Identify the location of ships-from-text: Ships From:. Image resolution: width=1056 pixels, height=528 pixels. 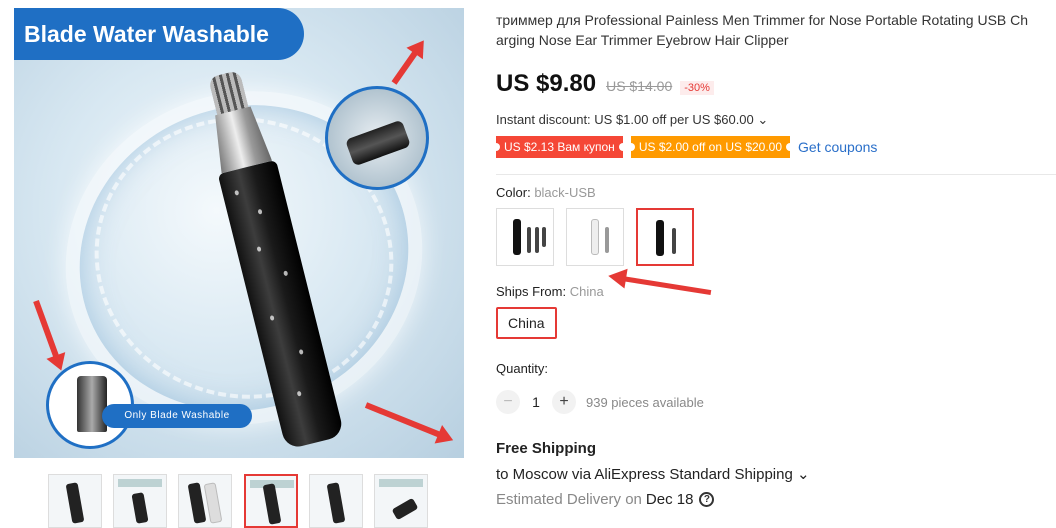
(531, 291).